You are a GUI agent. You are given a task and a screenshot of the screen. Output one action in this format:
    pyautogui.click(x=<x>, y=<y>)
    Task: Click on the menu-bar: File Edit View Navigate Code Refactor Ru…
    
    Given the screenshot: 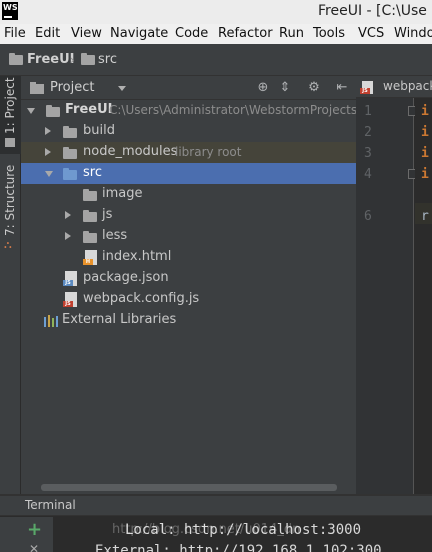 What is the action you would take?
    pyautogui.click(x=216, y=34)
    